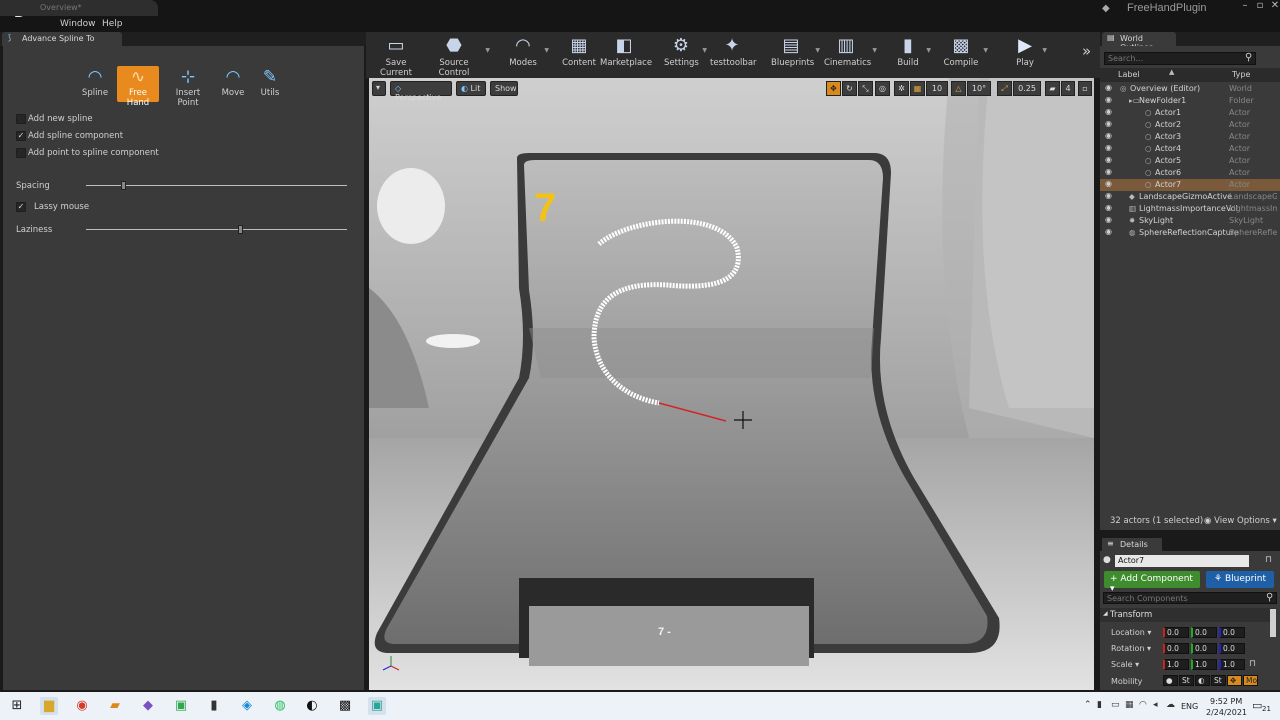  Describe the element at coordinates (1240, 579) in the screenshot. I see `blueprint-button: ⚘ Blueprint` at that location.